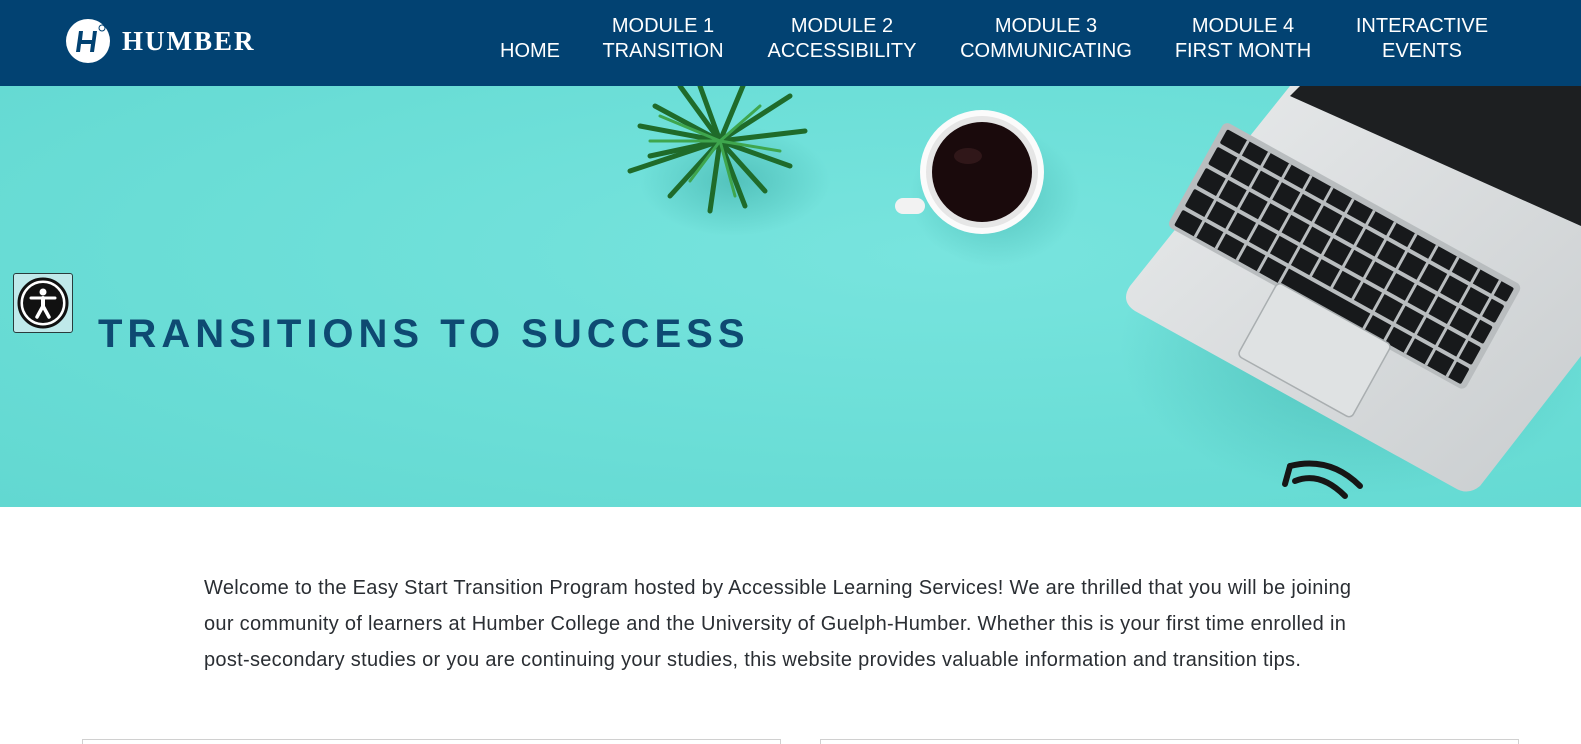 This screenshot has height=744, width=1581. Describe the element at coordinates (663, 51) in the screenshot. I see `nav-module-1-line2: TRANSITION` at that location.